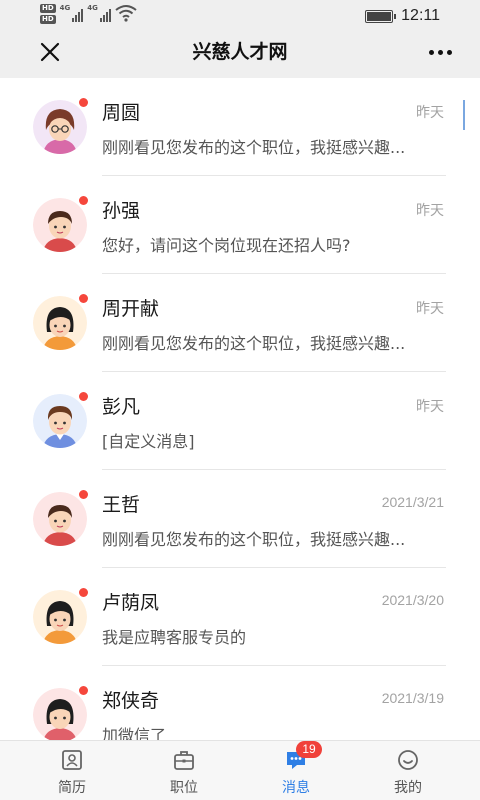  What do you see at coordinates (309, 749) in the screenshot?
I see `unread-count-badge: 19` at bounding box center [309, 749].